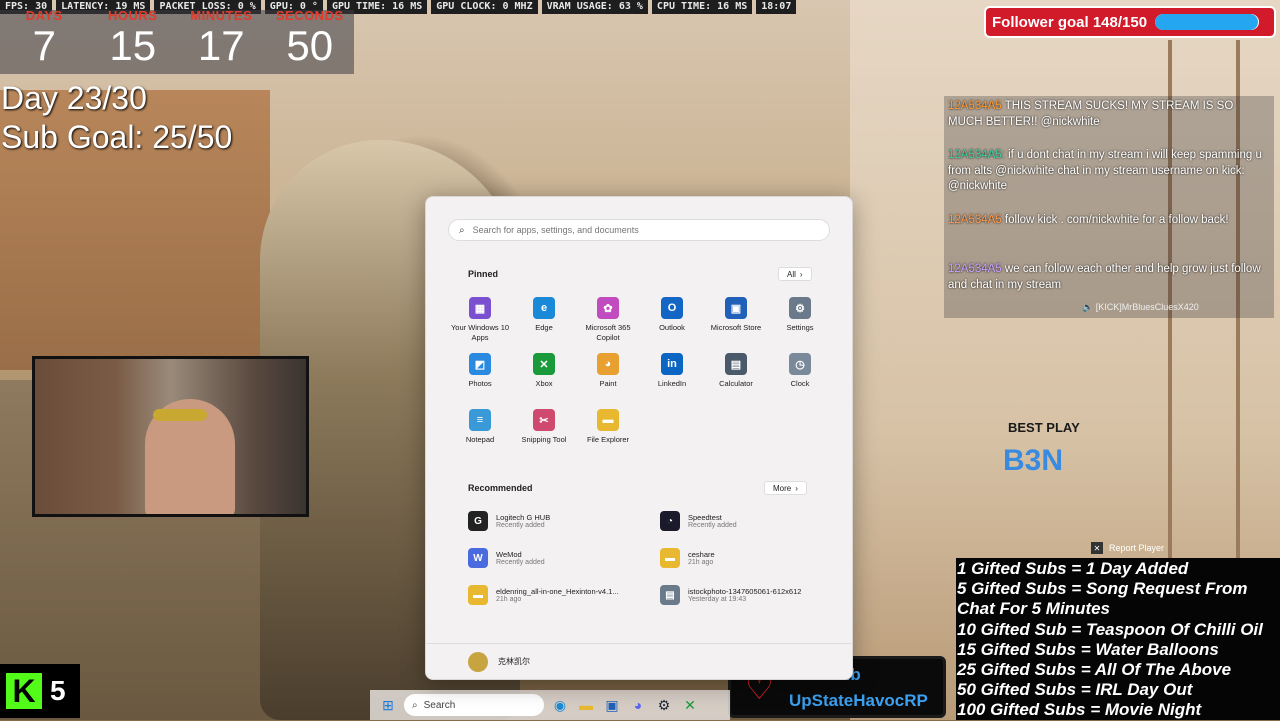 The image size is (1280, 721). I want to click on gifted-sub-line: 15 Gifted Subs = Water Balloons, so click(1088, 649).